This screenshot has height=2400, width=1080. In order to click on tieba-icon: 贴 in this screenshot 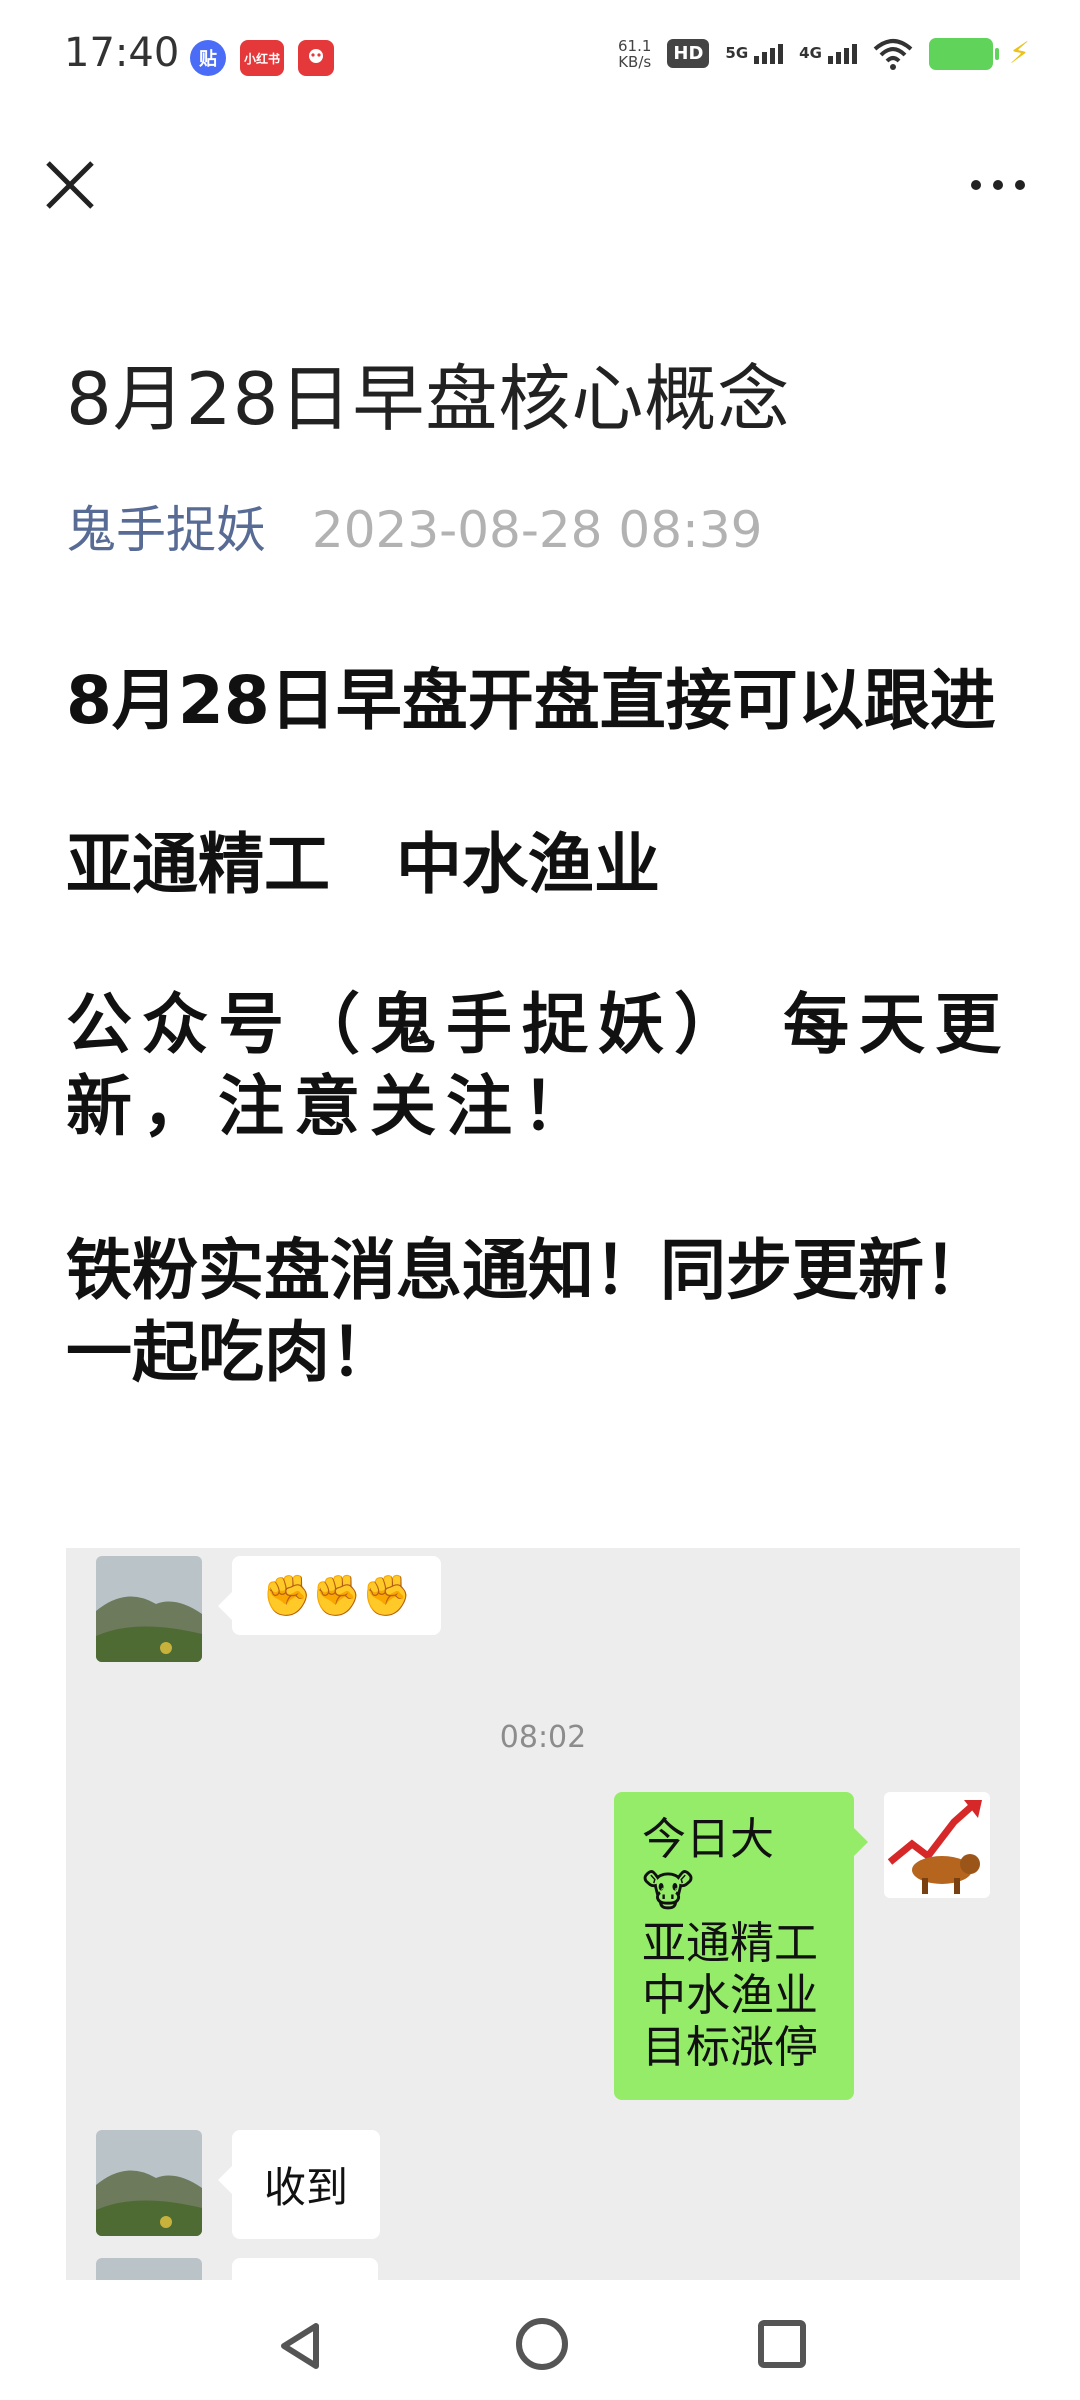, I will do `click(208, 58)`.